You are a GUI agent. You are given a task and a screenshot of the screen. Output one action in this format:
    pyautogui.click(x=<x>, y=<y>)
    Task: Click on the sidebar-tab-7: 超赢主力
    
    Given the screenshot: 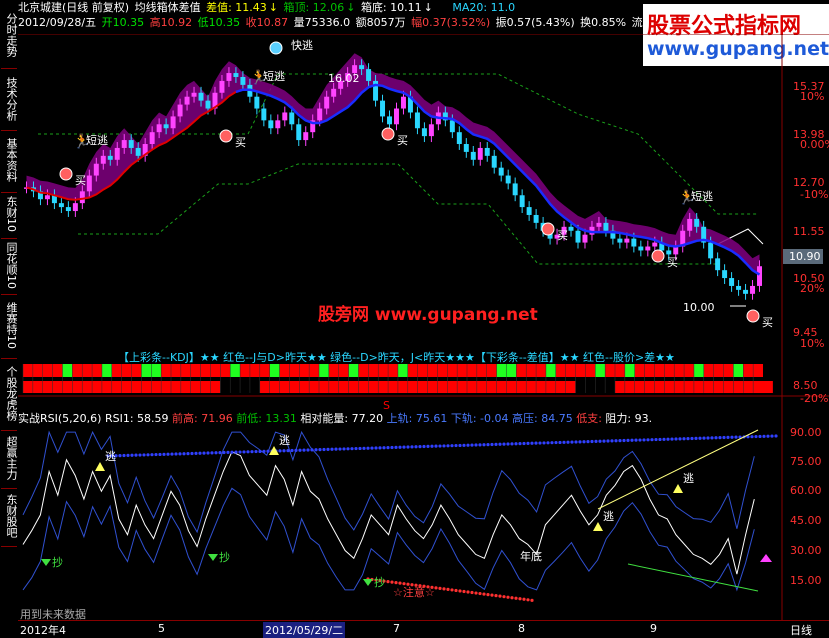 What is the action you would take?
    pyautogui.click(x=9, y=458)
    